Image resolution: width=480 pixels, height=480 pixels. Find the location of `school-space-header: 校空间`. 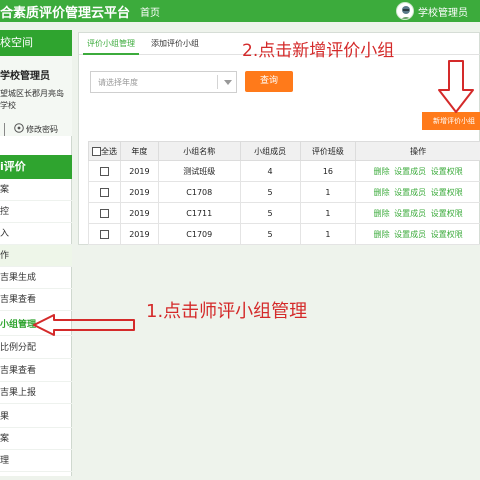

school-space-header: 校空间 is located at coordinates (36, 43).